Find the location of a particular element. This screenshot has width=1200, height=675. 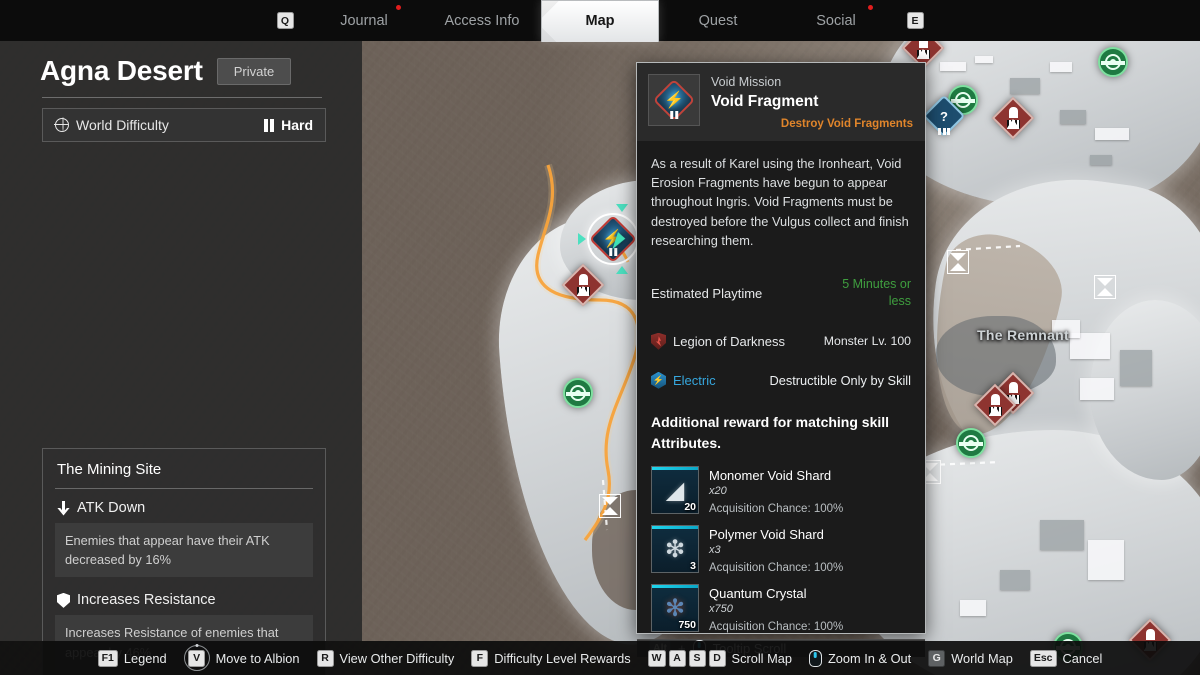

nav-tab-list: Q Journal Access Info Map Quest Social E is located at coordinates (600, 21).